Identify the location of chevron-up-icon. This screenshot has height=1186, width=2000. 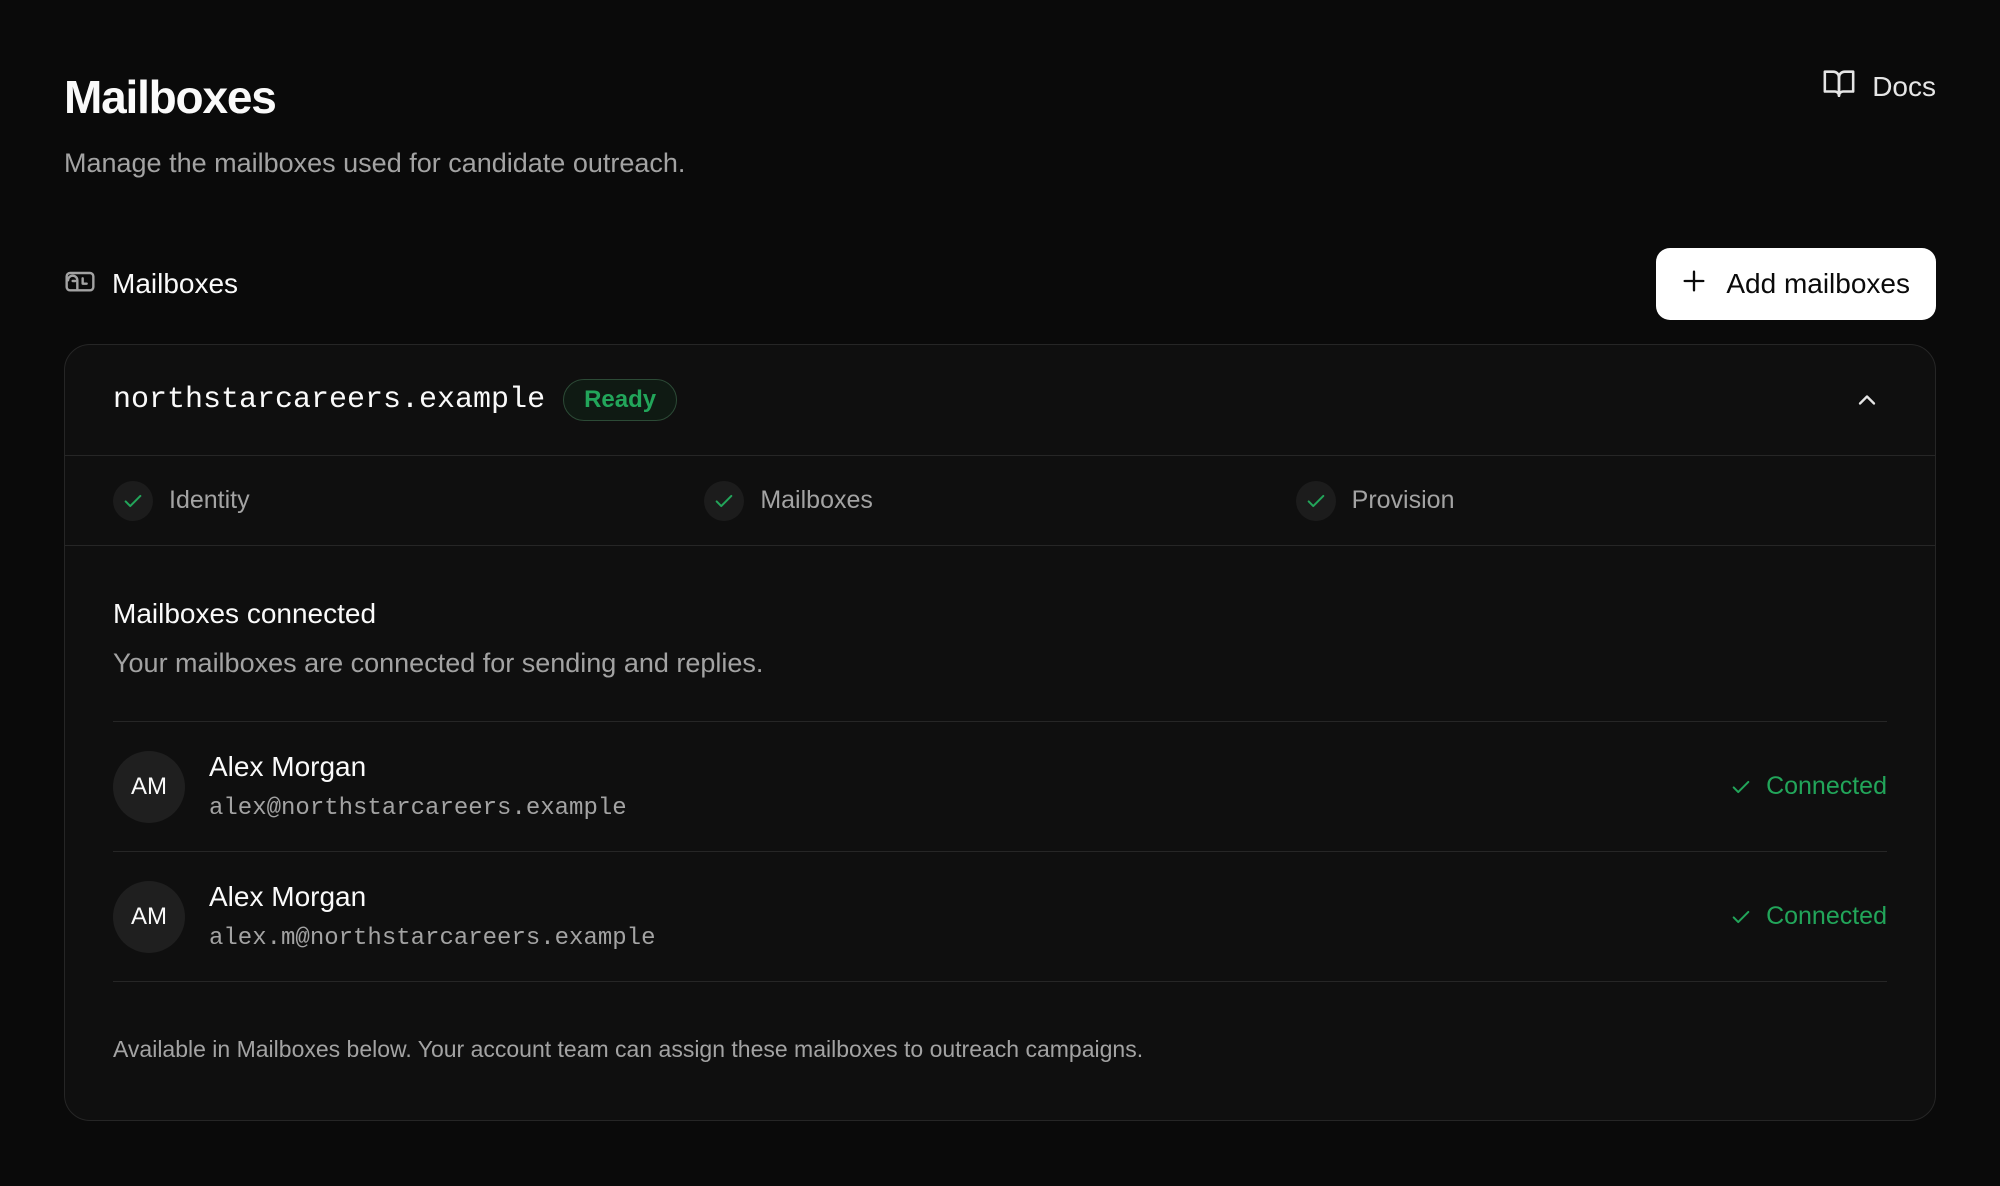
(1867, 400).